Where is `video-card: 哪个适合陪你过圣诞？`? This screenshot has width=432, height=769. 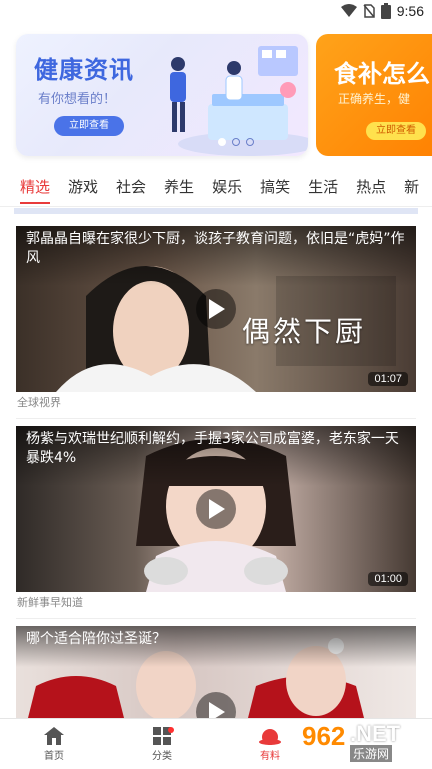
video-card: 哪个适合陪你过圣诞？ is located at coordinates (216, 676).